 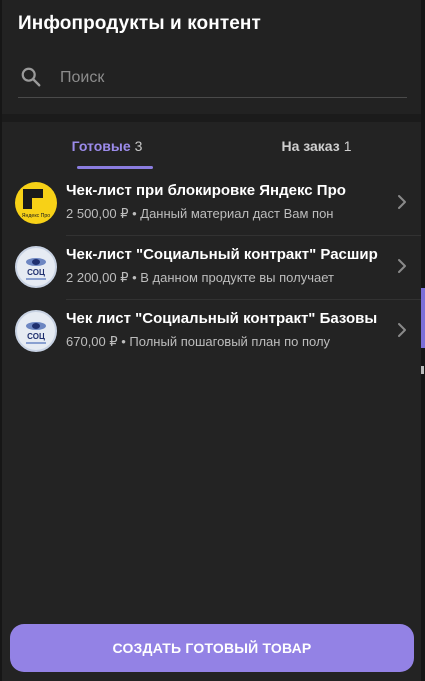 I want to click on tab-bar: Готовые 3 На заказ 1, so click(x=211, y=145).